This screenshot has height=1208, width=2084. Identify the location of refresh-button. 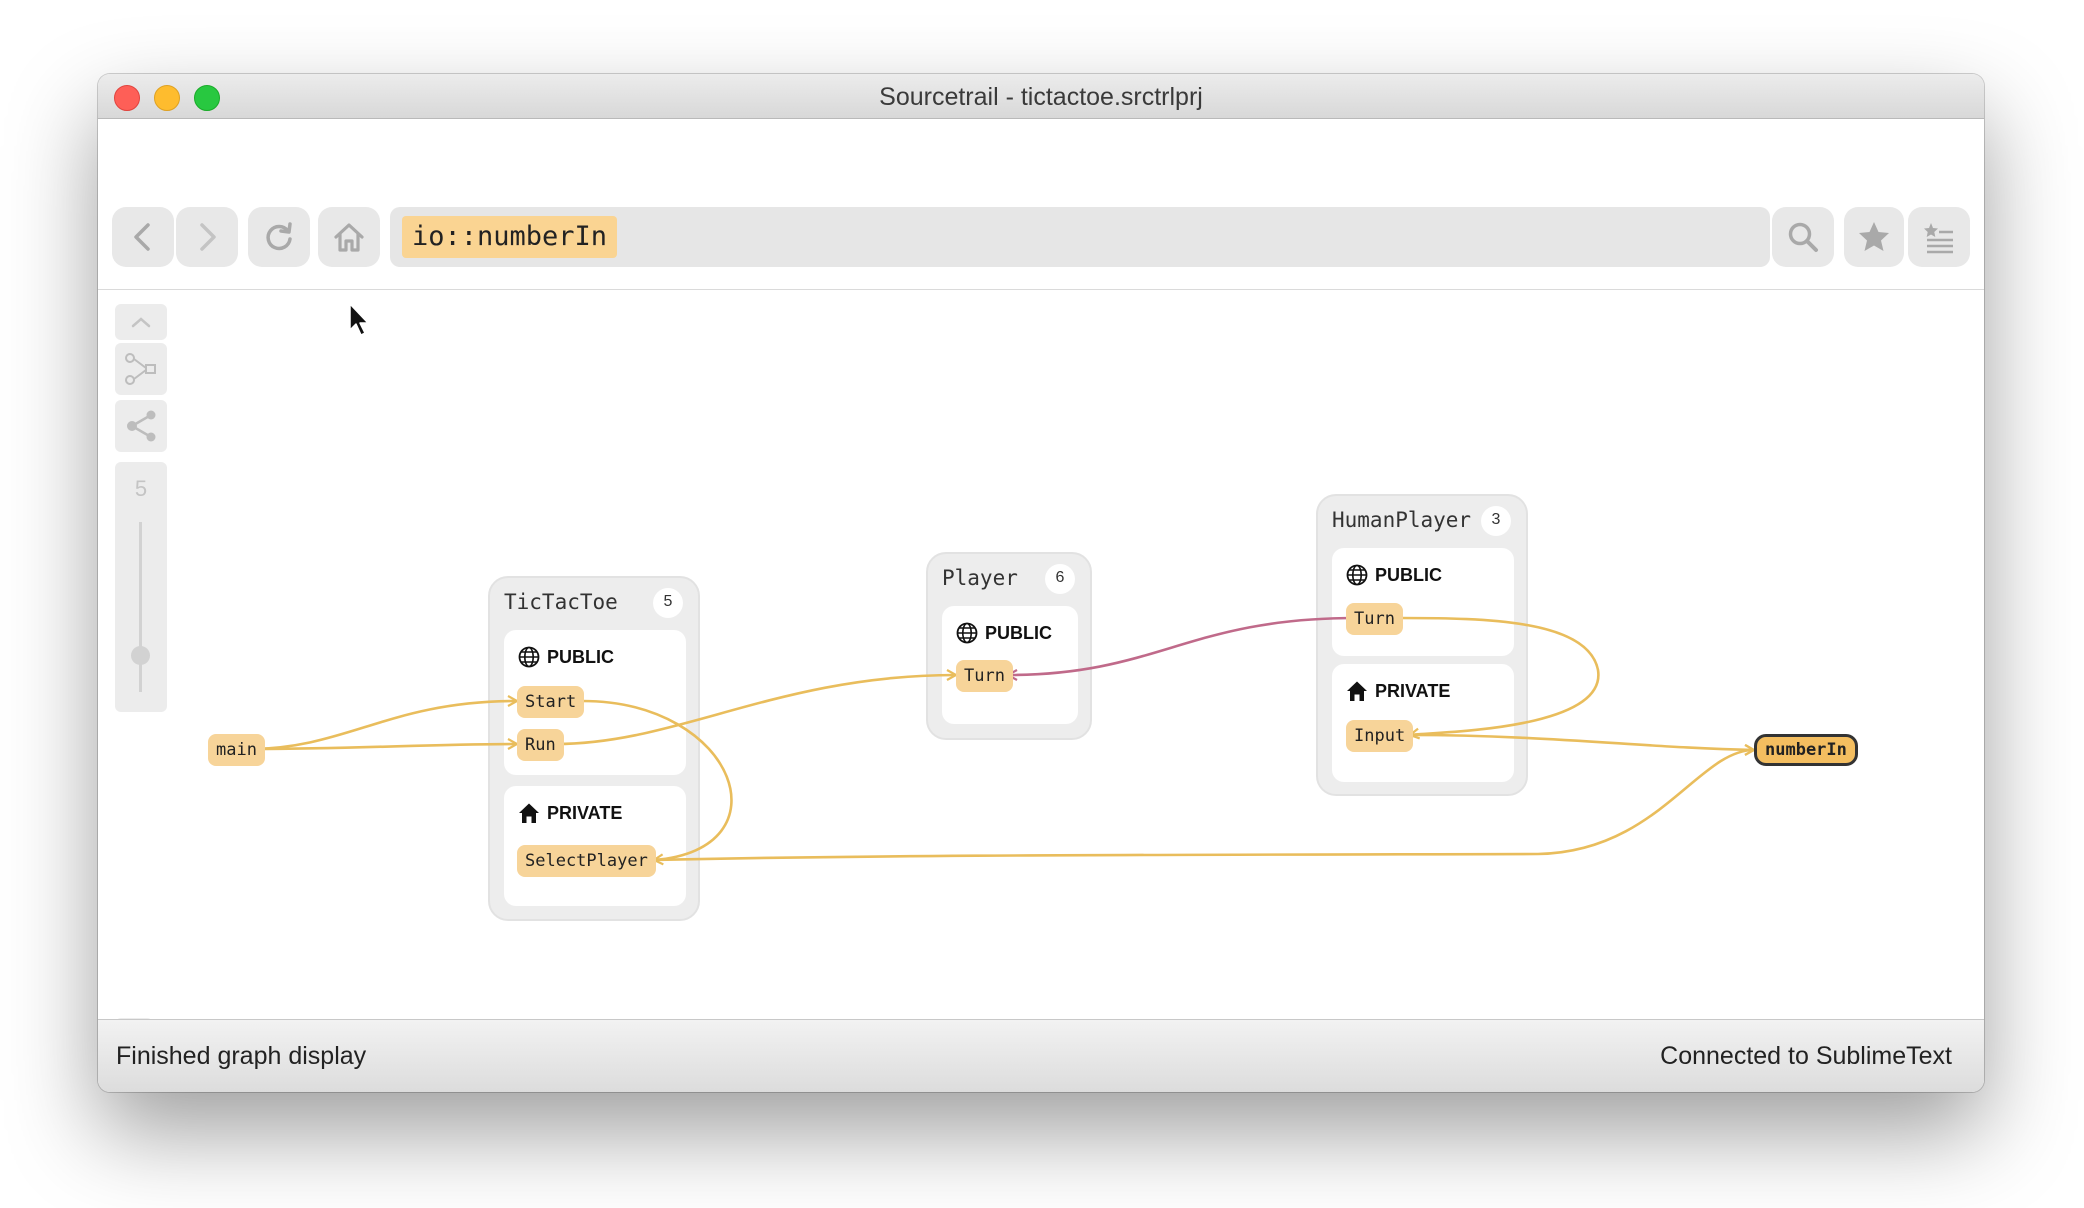
(279, 237).